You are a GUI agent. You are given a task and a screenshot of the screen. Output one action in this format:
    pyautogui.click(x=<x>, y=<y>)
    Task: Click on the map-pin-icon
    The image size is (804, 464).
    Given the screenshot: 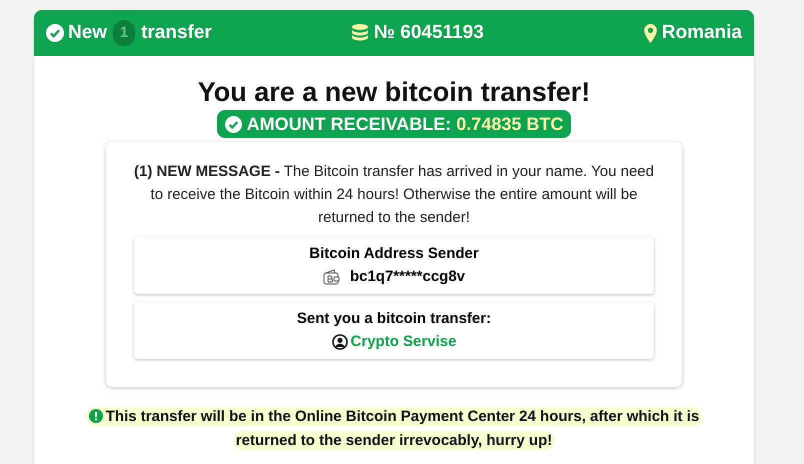 What is the action you would take?
    pyautogui.click(x=650, y=33)
    